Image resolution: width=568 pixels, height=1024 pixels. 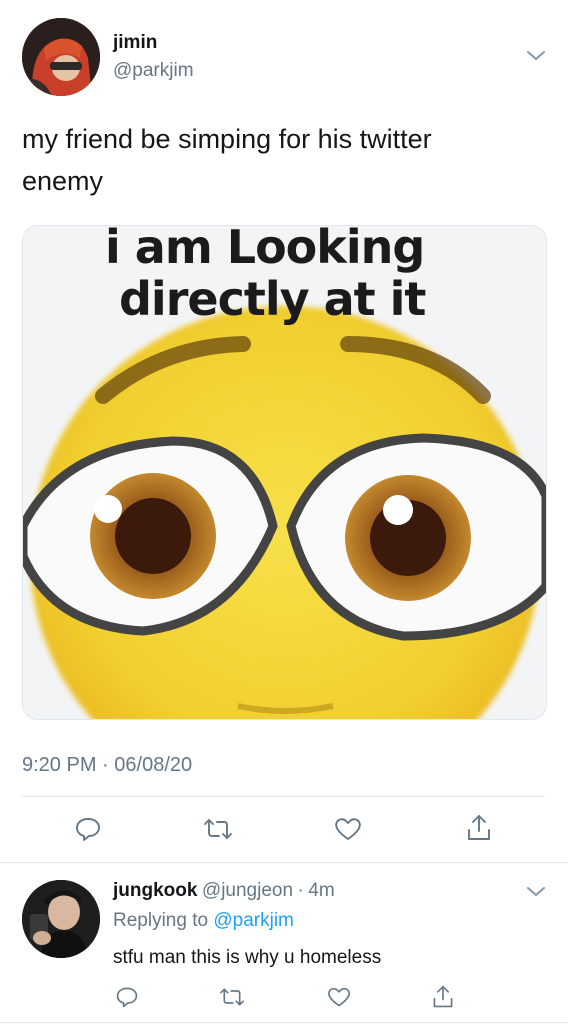 I want to click on meme-caption-line-1: i am Looking, so click(x=265, y=249).